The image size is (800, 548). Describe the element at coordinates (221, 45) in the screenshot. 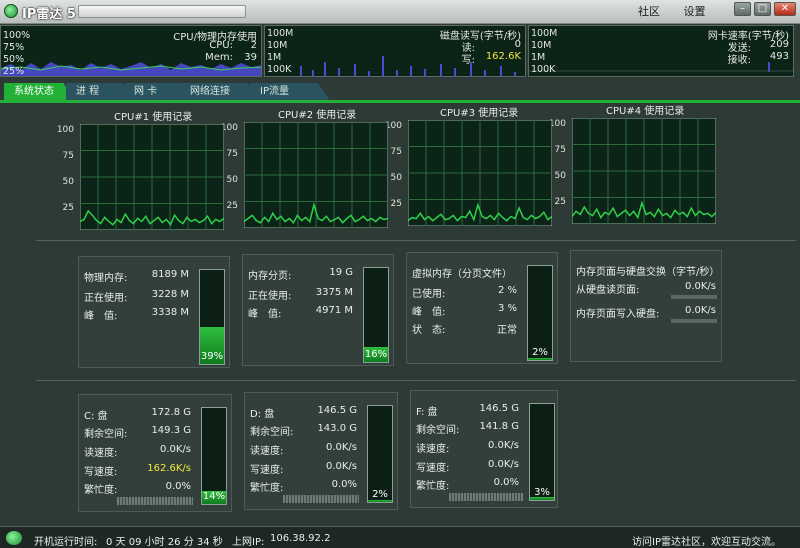

I see `cpu-label: CPU:` at that location.